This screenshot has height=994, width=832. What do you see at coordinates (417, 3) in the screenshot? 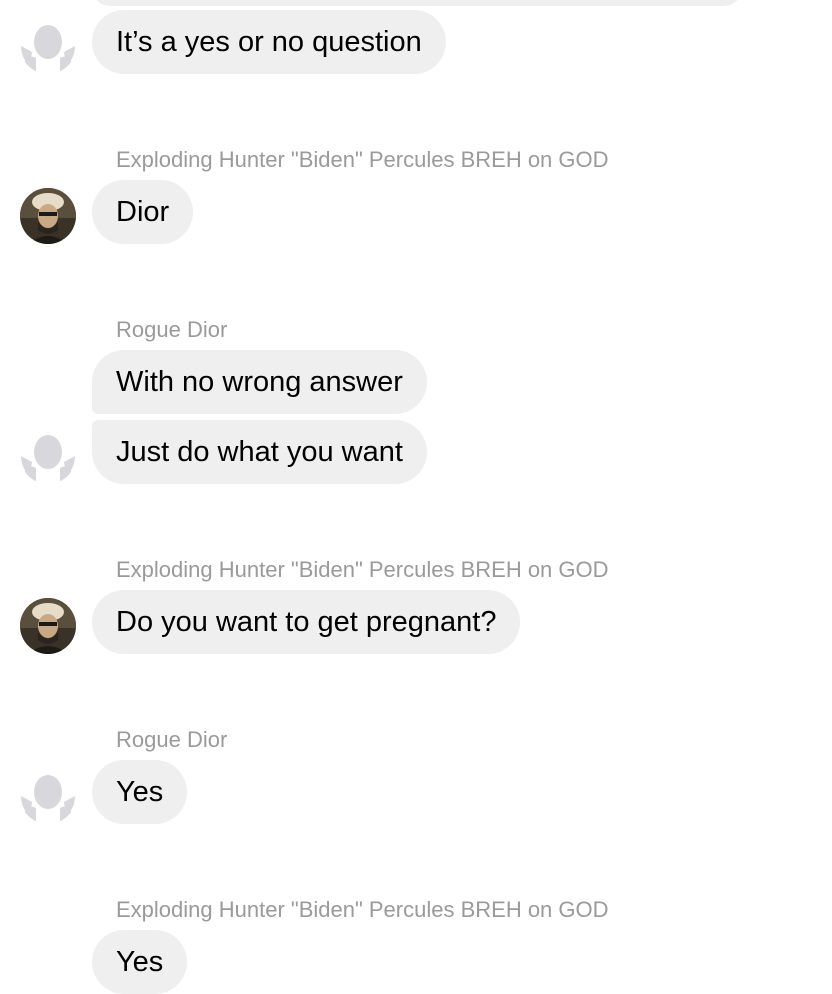
I see `previous-message-bubble` at bounding box center [417, 3].